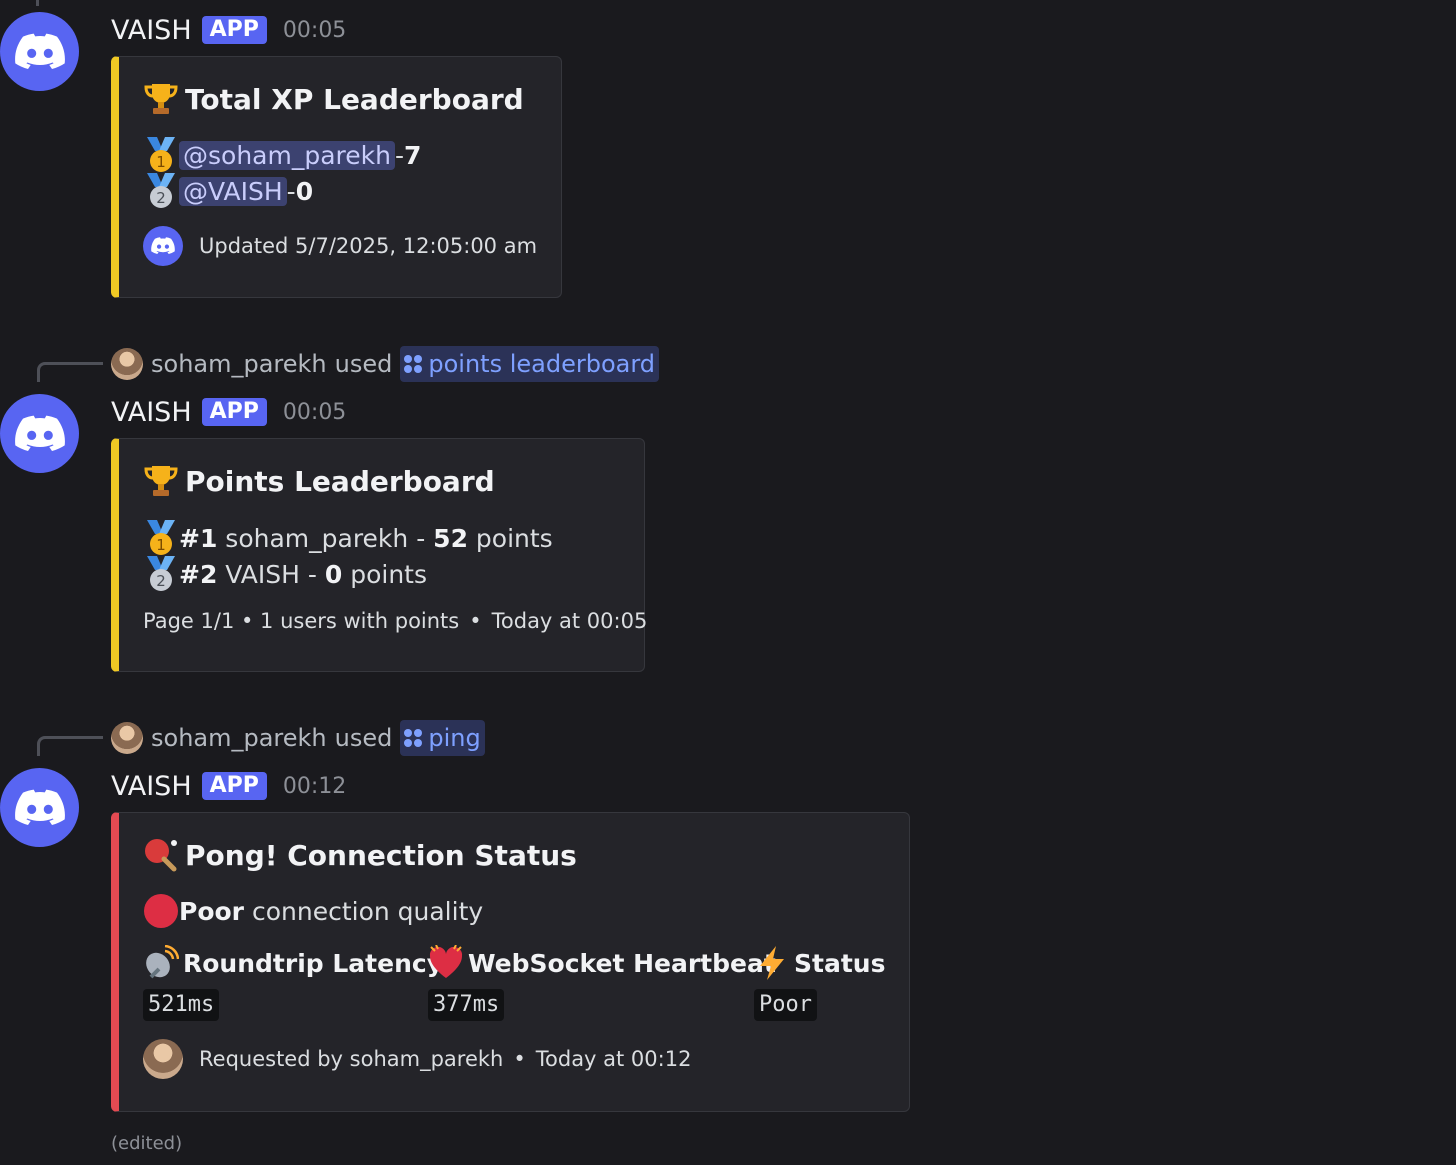  Describe the element at coordinates (161, 911) in the screenshot. I see `red-circle-icon` at that location.